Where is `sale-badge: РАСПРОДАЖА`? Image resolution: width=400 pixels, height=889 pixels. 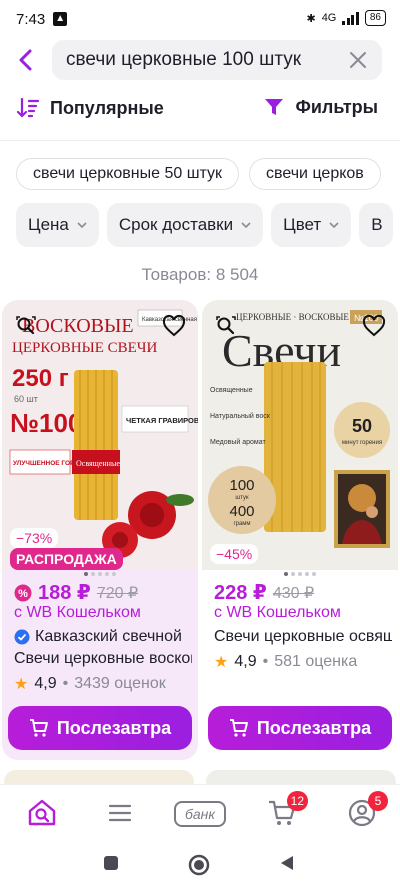 sale-badge: РАСПРОДАЖА is located at coordinates (66, 559).